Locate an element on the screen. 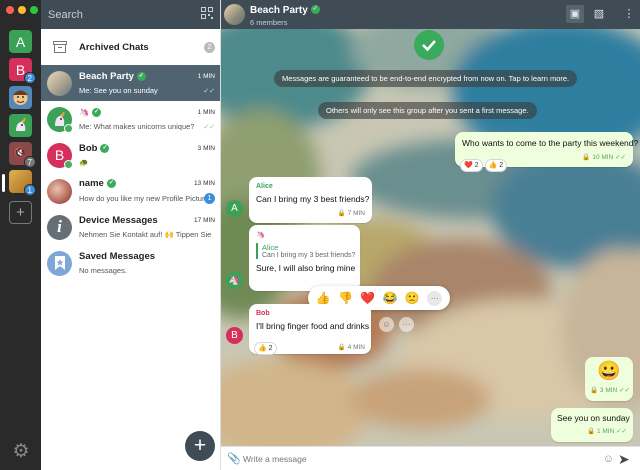 This screenshot has height=470, width=640. archive-box-icon is located at coordinates (59, 47).